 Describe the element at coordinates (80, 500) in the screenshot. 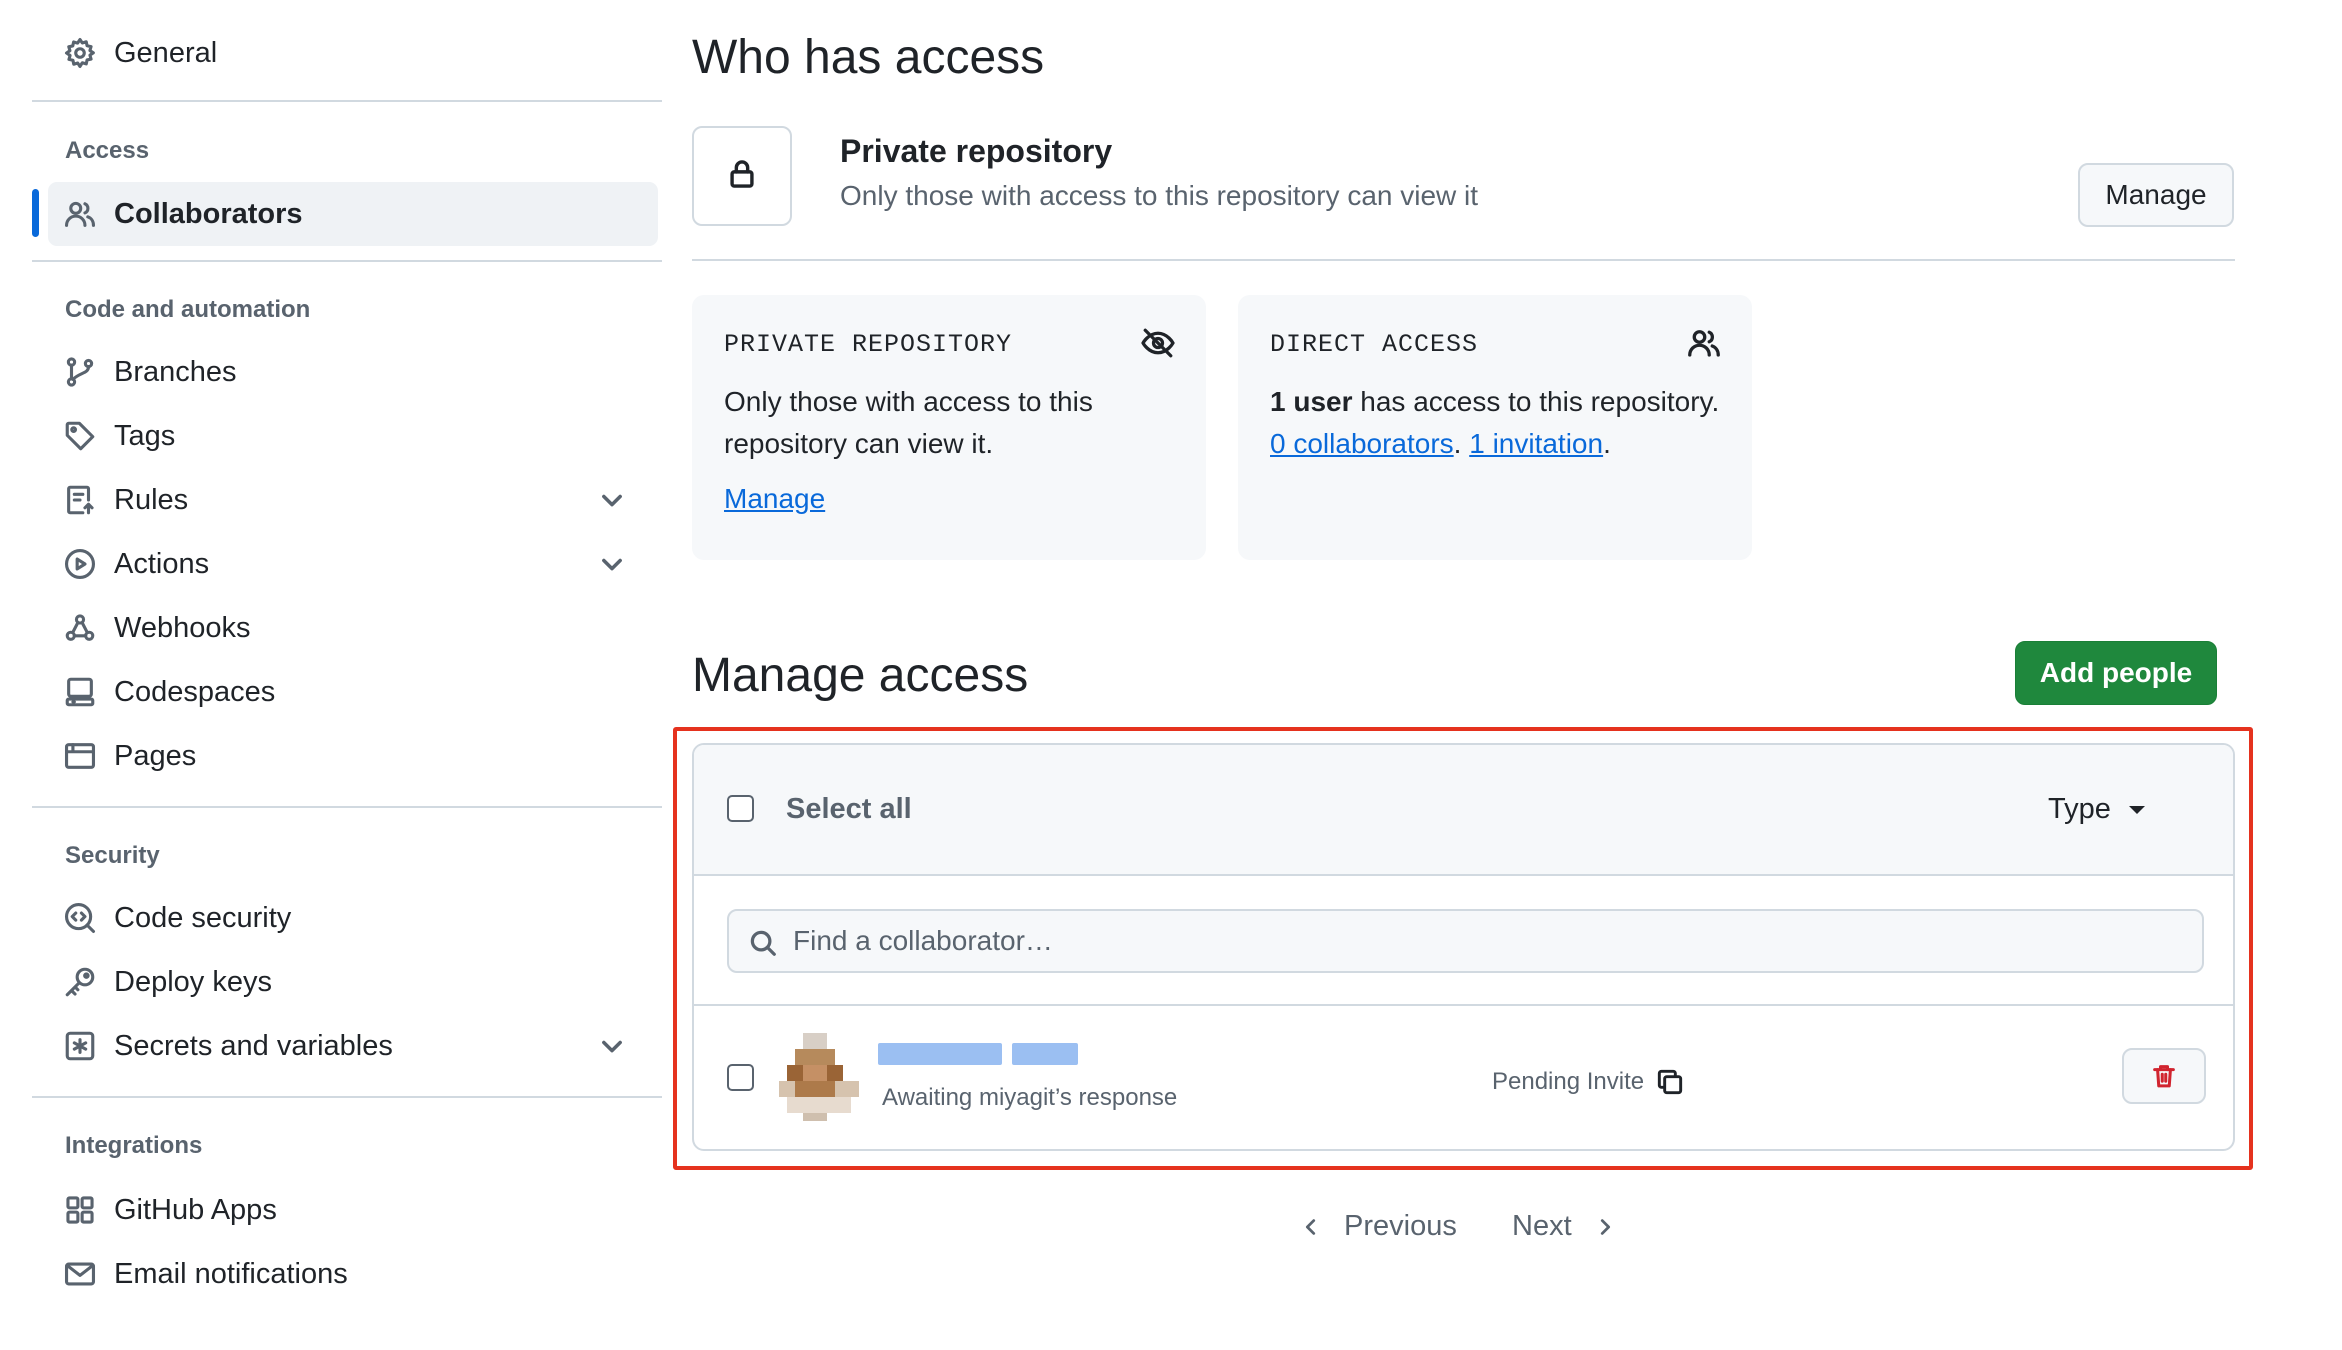

I see `rules-icon` at that location.